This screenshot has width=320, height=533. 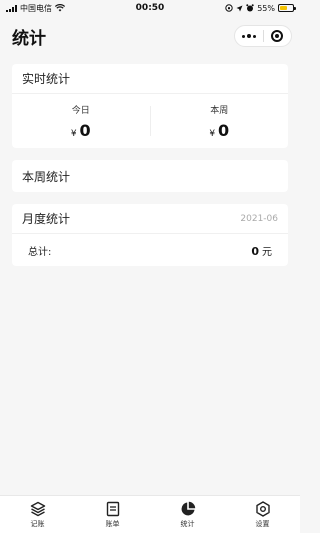 I want to click on alarm-icon, so click(x=250, y=8).